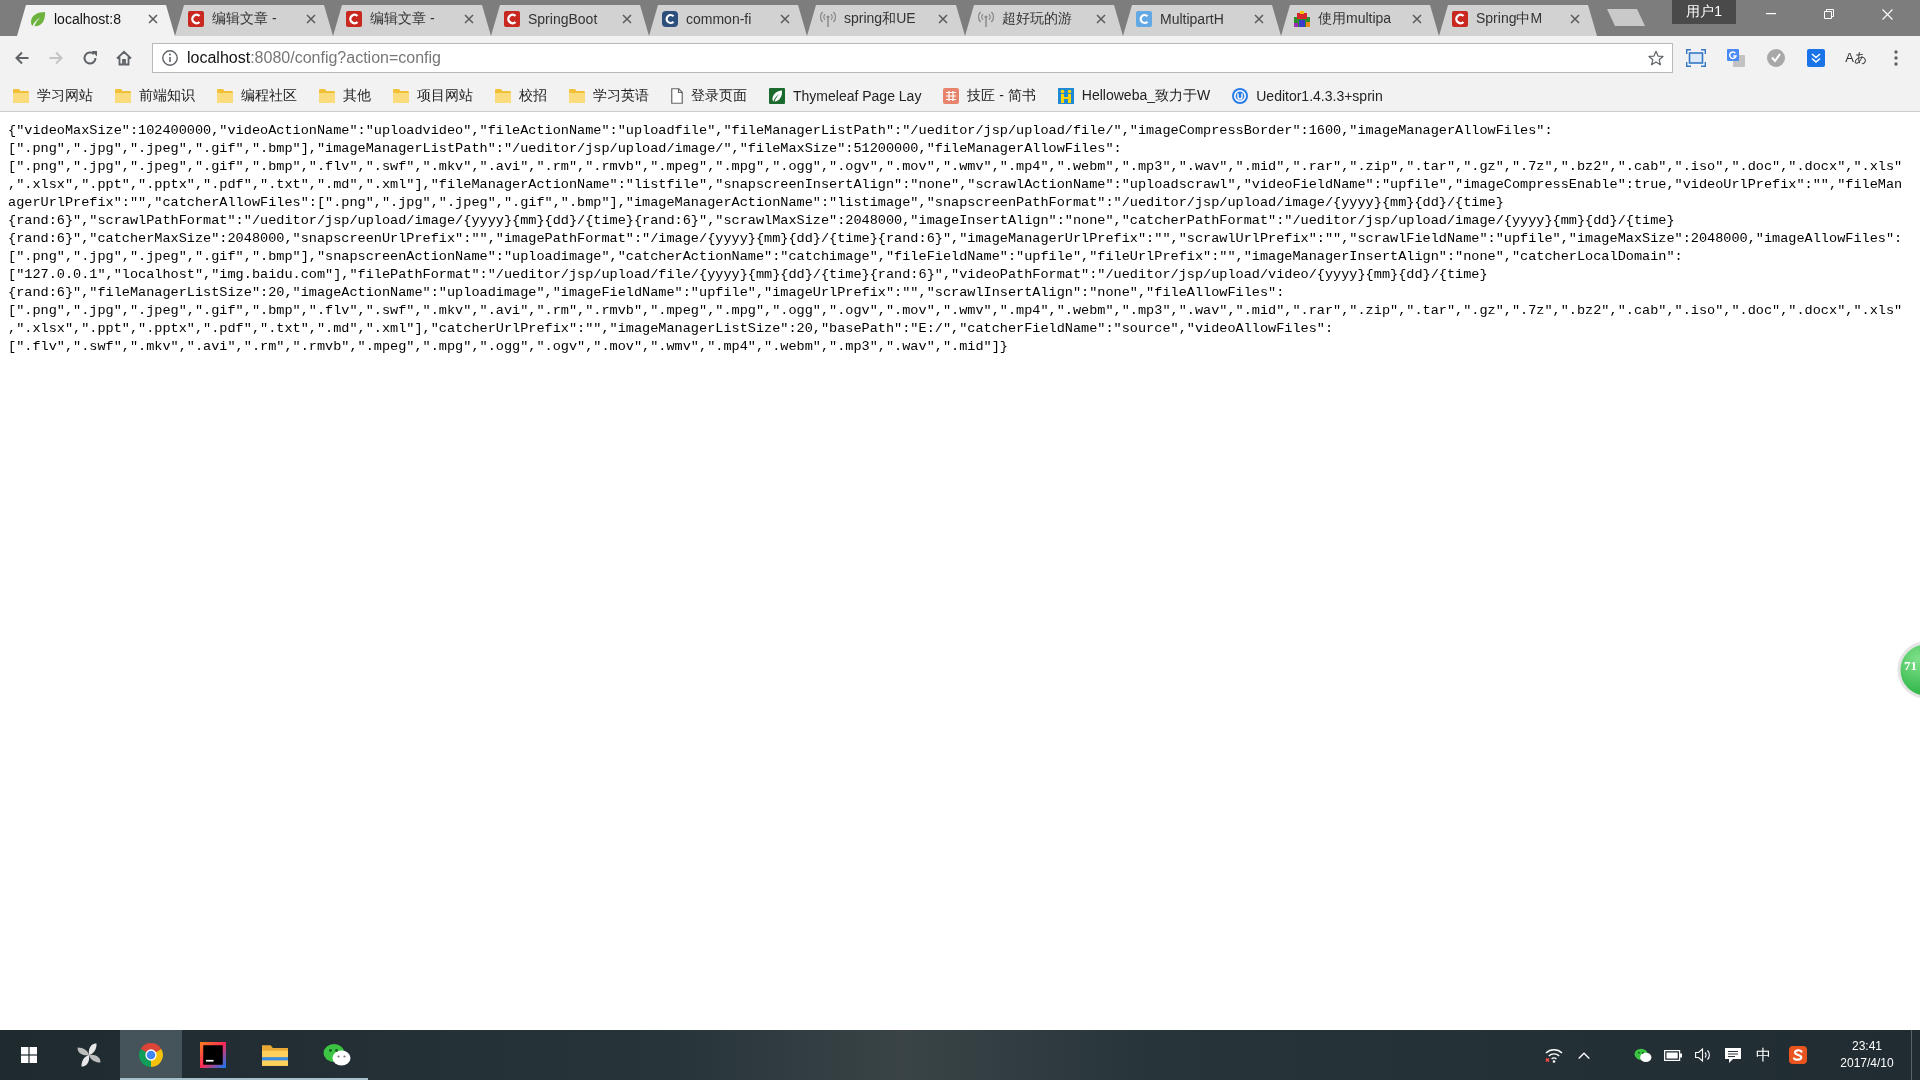  Describe the element at coordinates (22, 58) in the screenshot. I see `back-icon` at that location.